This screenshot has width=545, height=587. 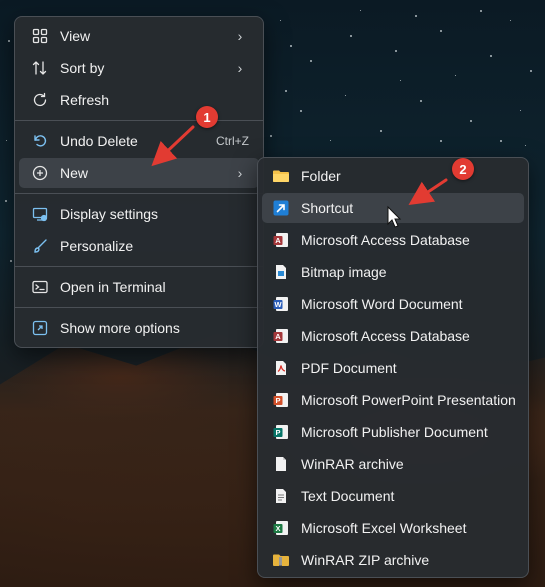 I want to click on grid-icon, so click(x=40, y=36).